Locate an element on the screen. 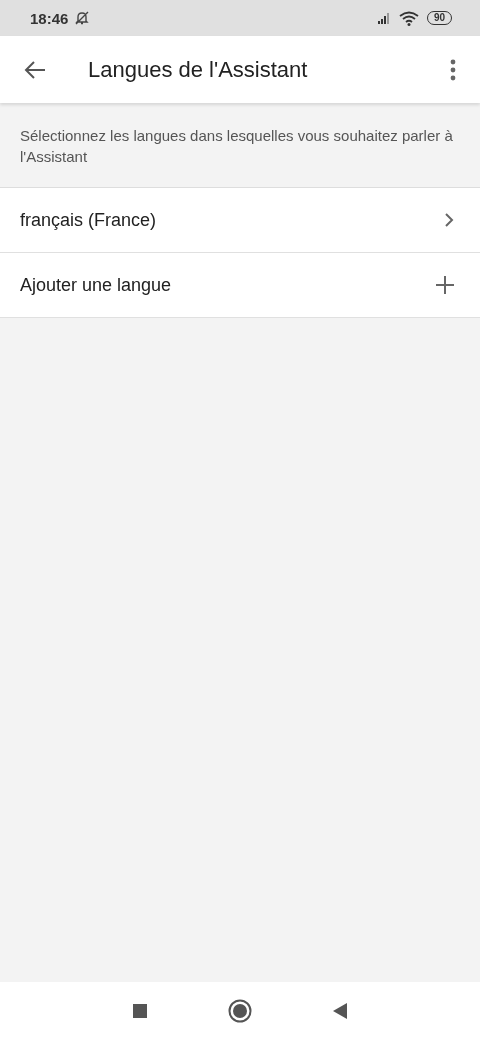  more-options-icon is located at coordinates (453, 69).